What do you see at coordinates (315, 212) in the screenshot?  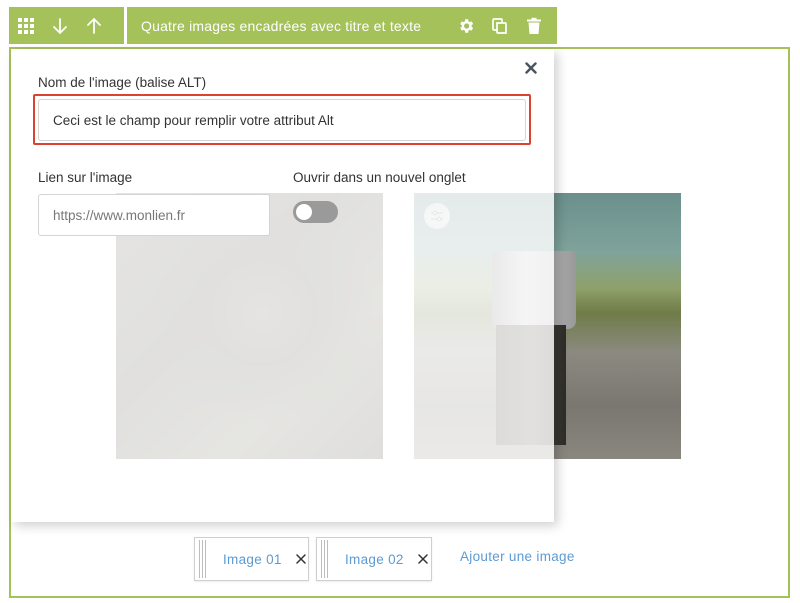 I see `new-tab-toggle` at bounding box center [315, 212].